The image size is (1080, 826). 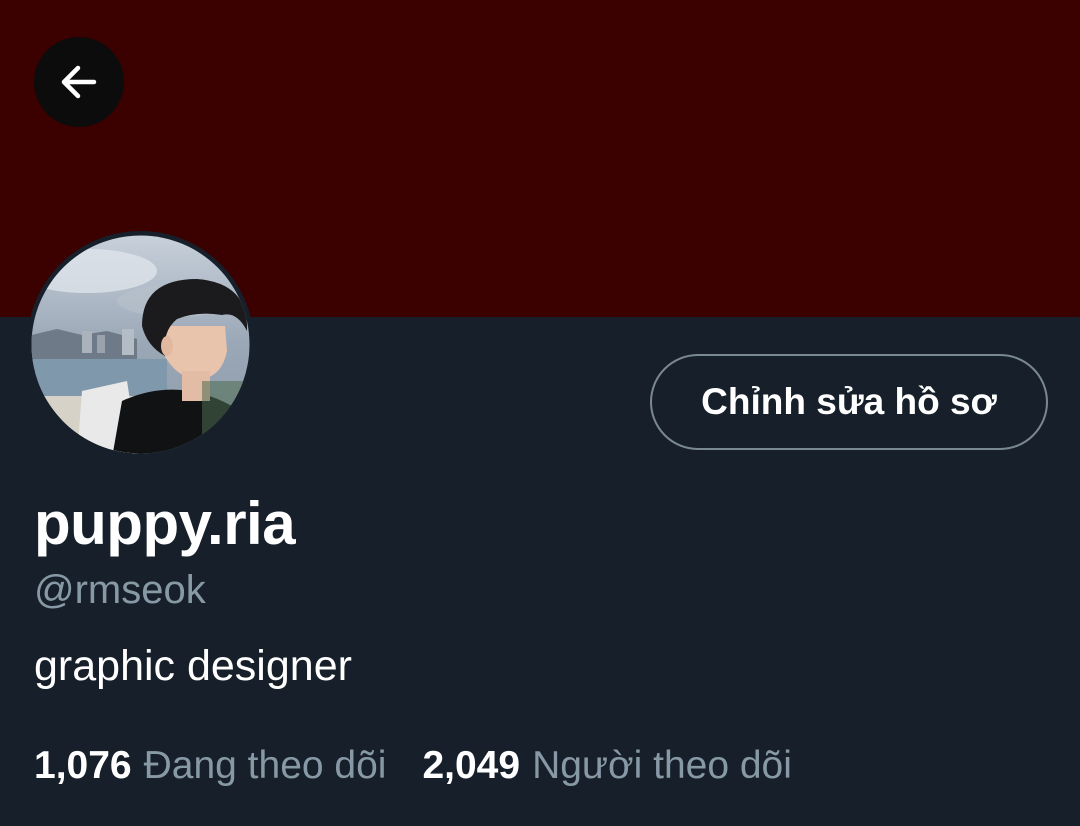 I want to click on back-button, so click(x=79, y=82).